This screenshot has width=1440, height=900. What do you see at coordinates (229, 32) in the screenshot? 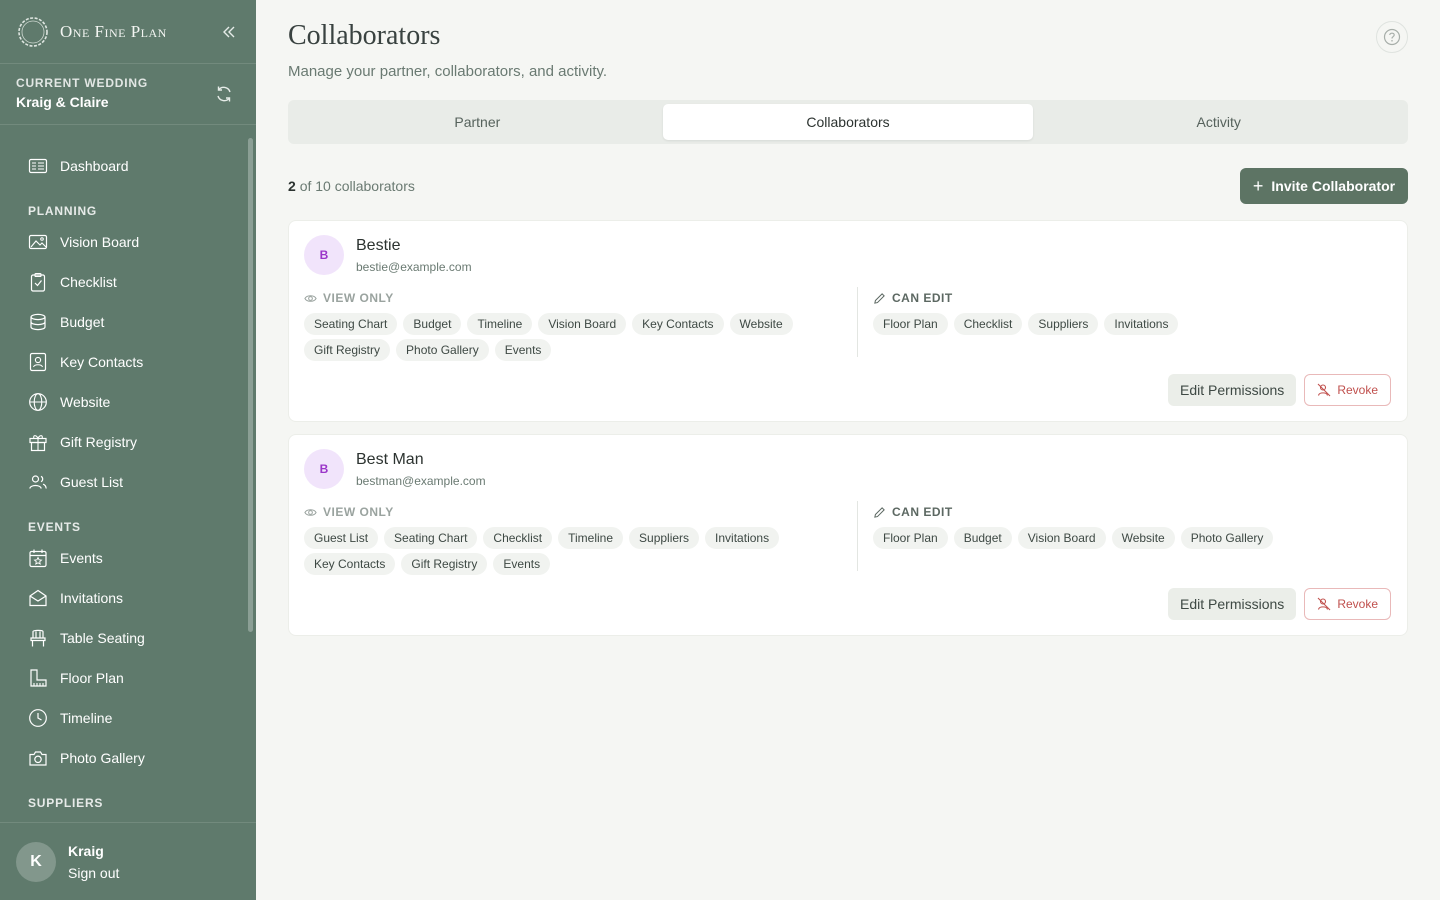
I see `collapse-sidebar-icon` at bounding box center [229, 32].